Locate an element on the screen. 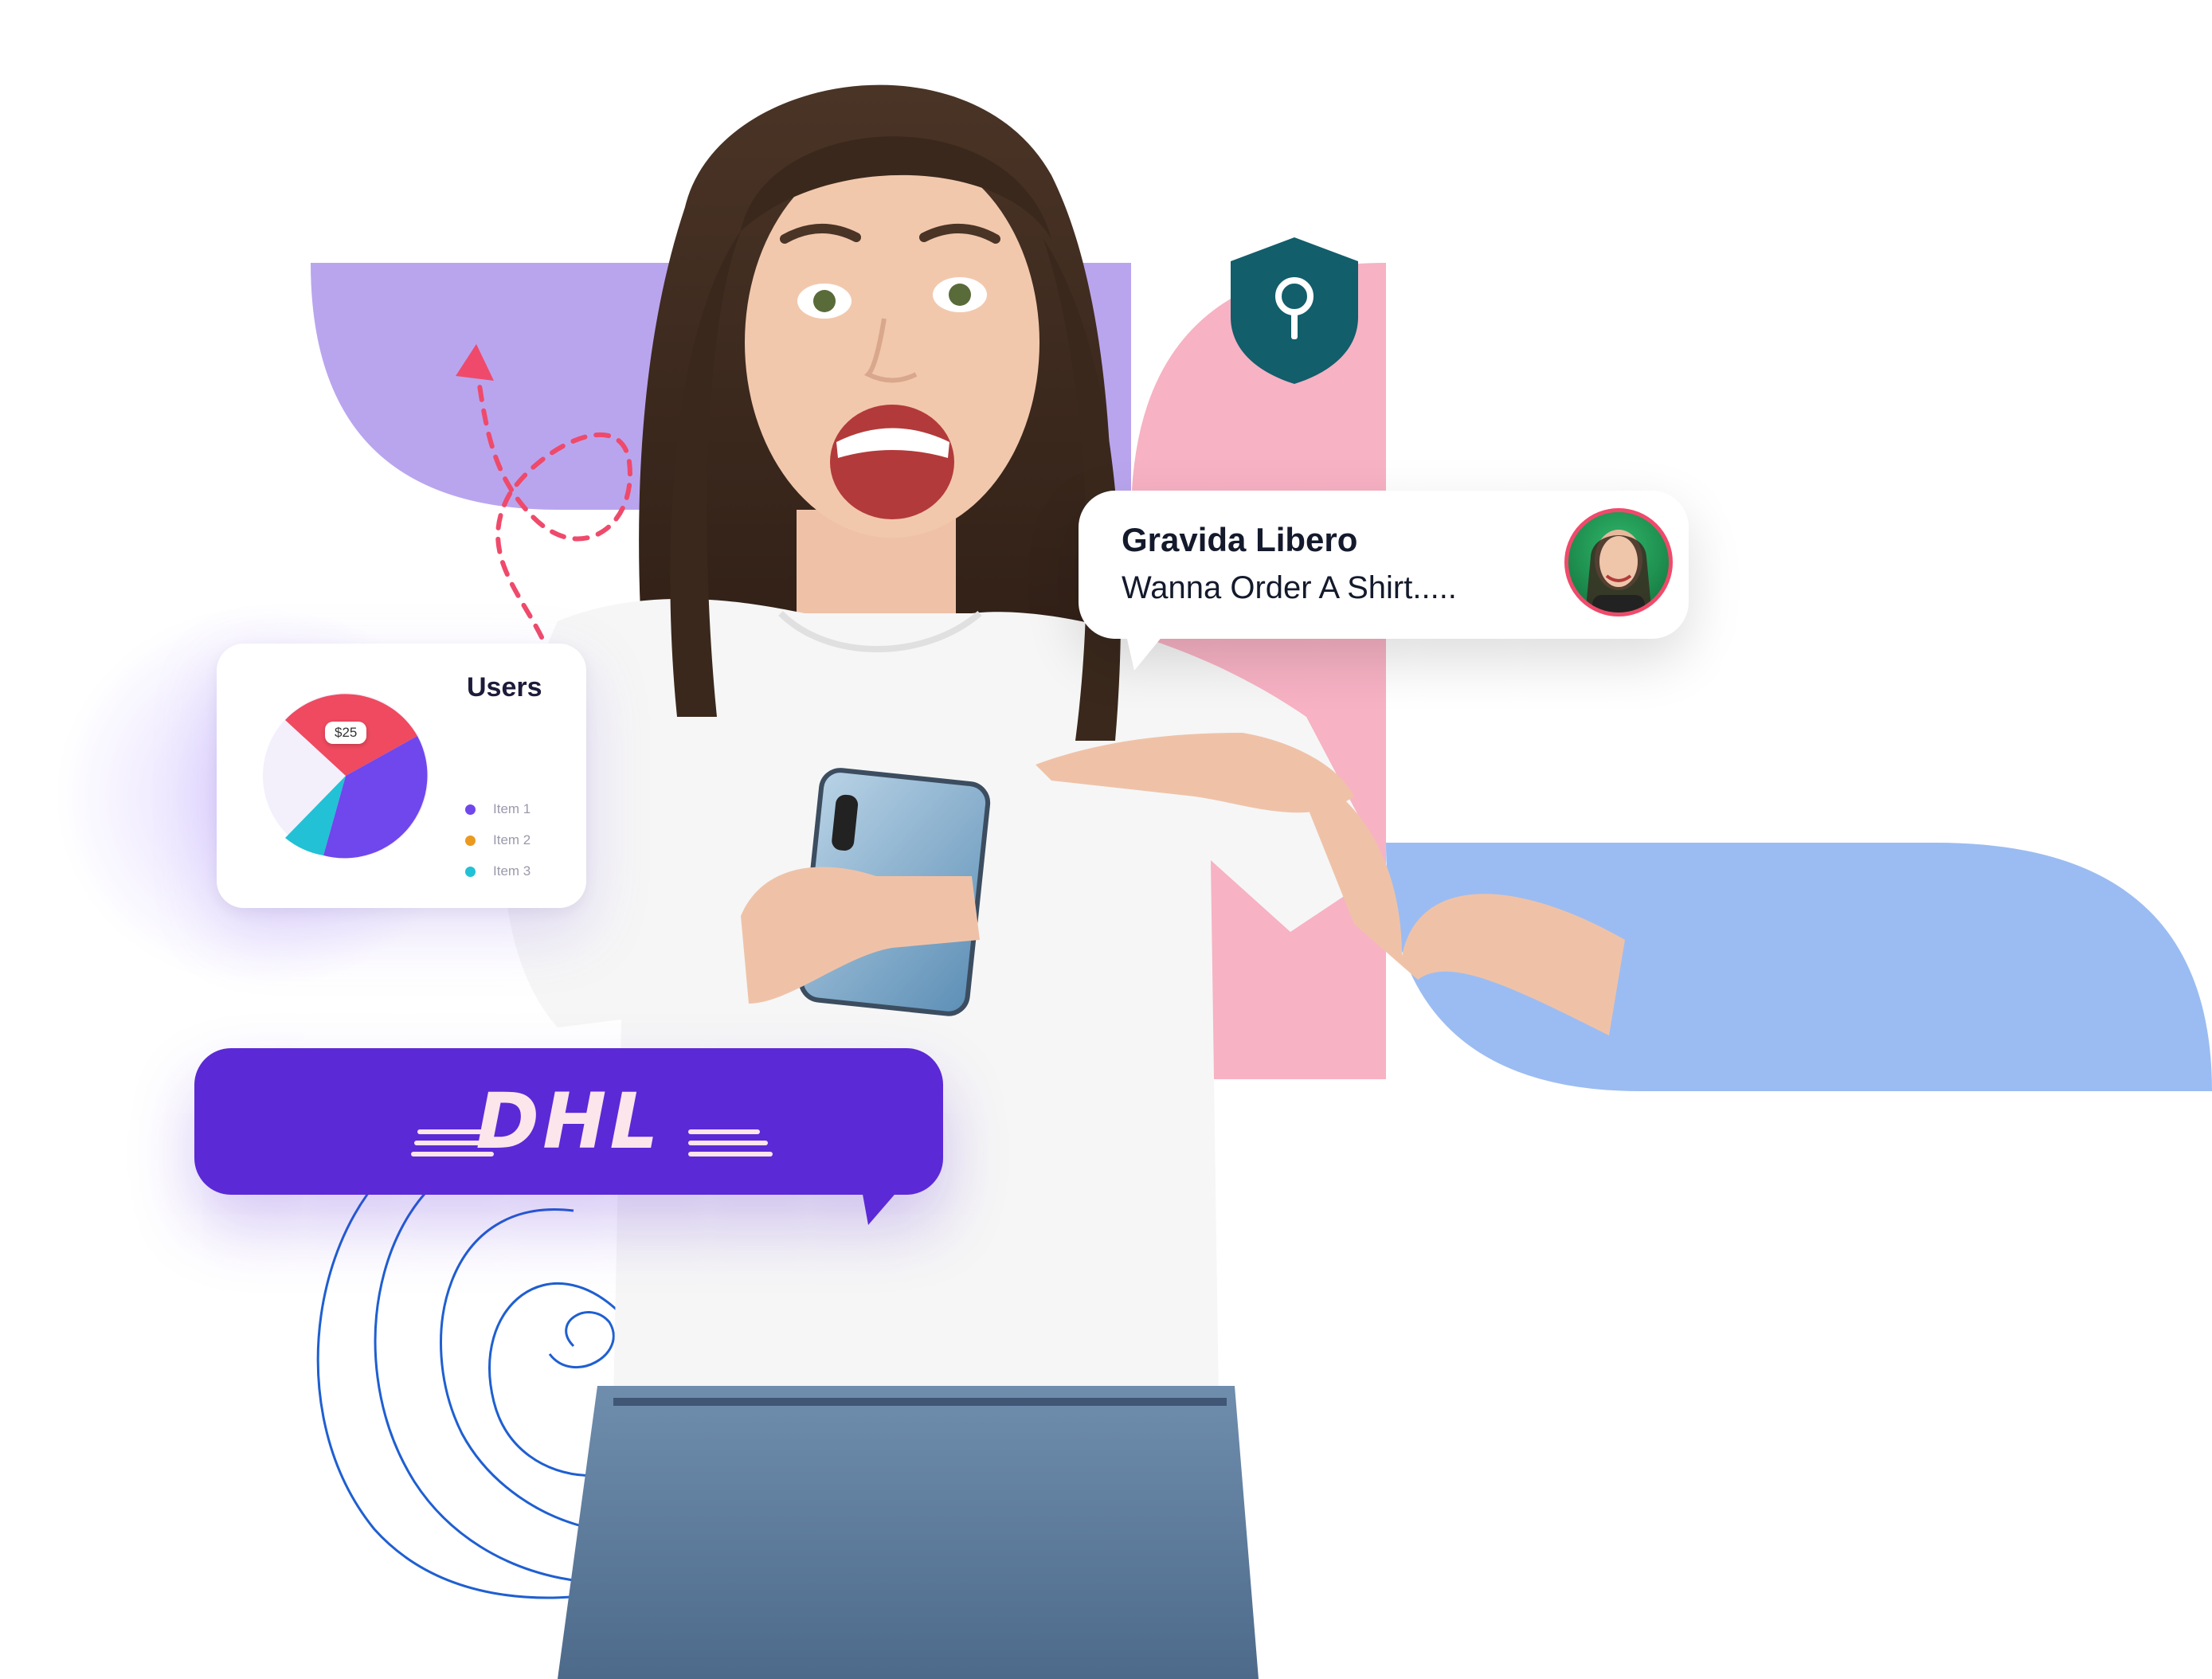  users-title: Users is located at coordinates (504, 687).